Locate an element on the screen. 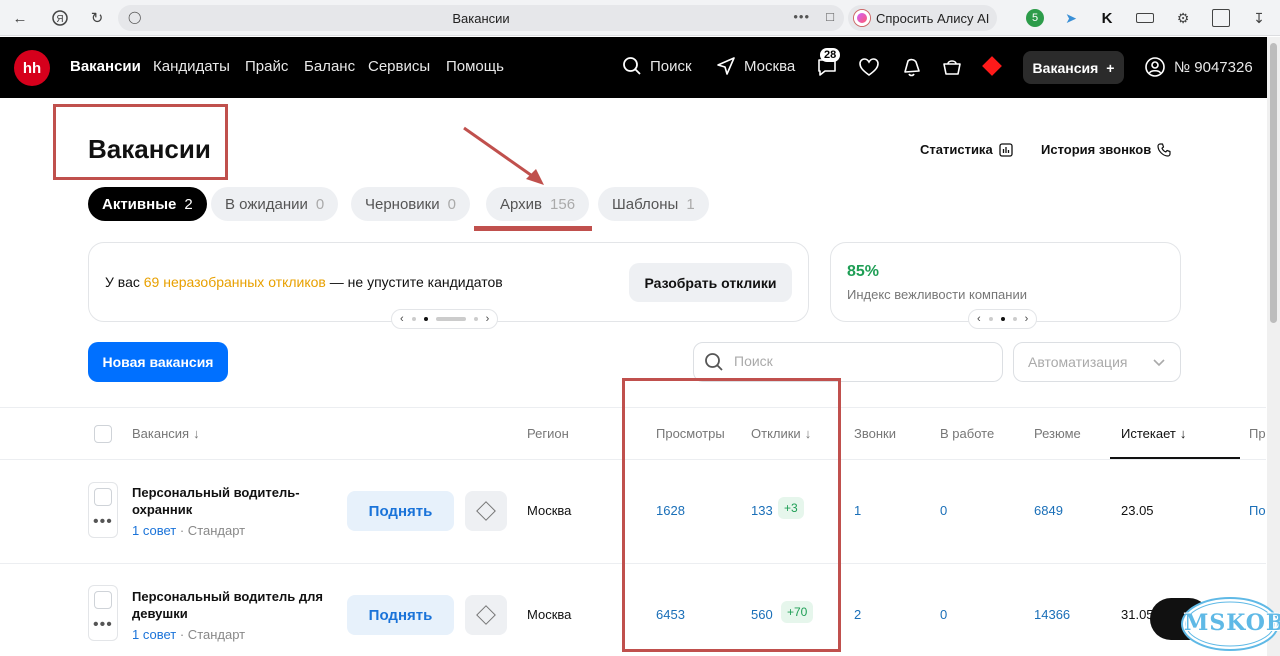 Image resolution: width=1280 pixels, height=656 pixels. nav-pricing: Прайс is located at coordinates (266, 66).